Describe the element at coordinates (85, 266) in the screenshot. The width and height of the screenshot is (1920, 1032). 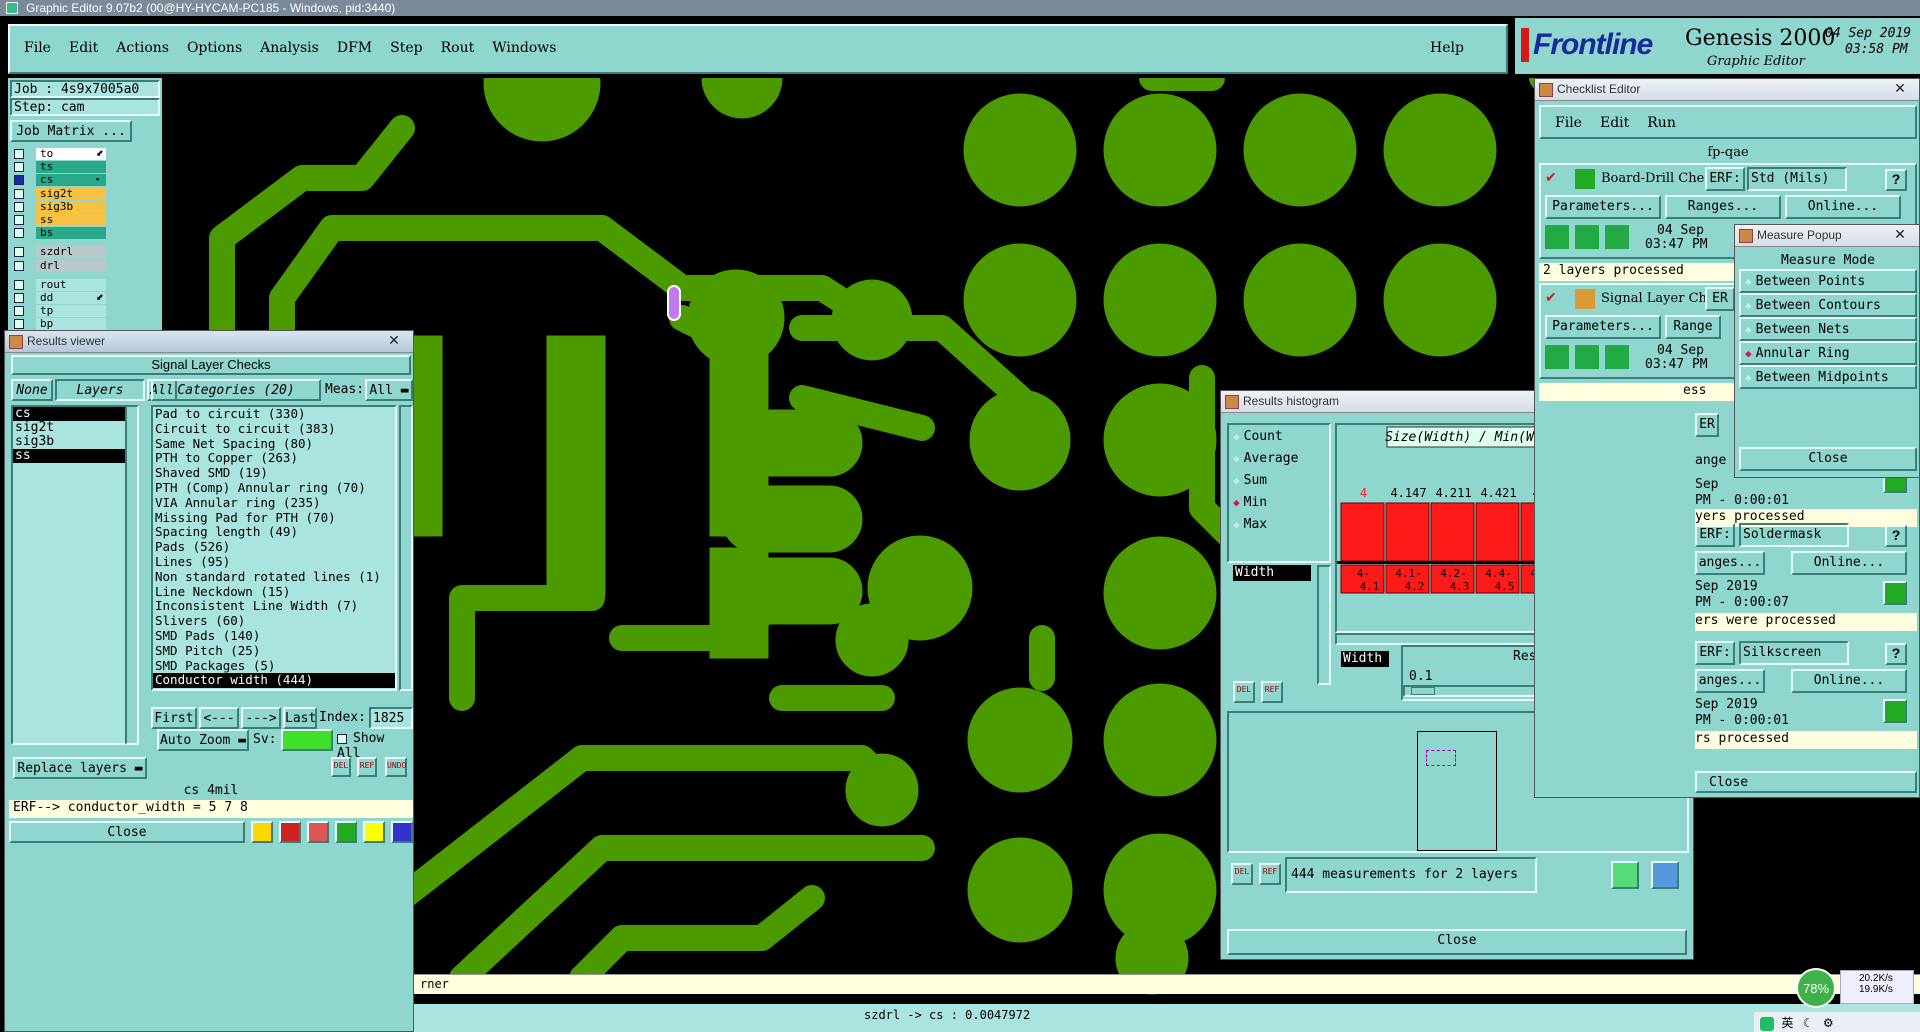
I see `layer-row: drl` at that location.